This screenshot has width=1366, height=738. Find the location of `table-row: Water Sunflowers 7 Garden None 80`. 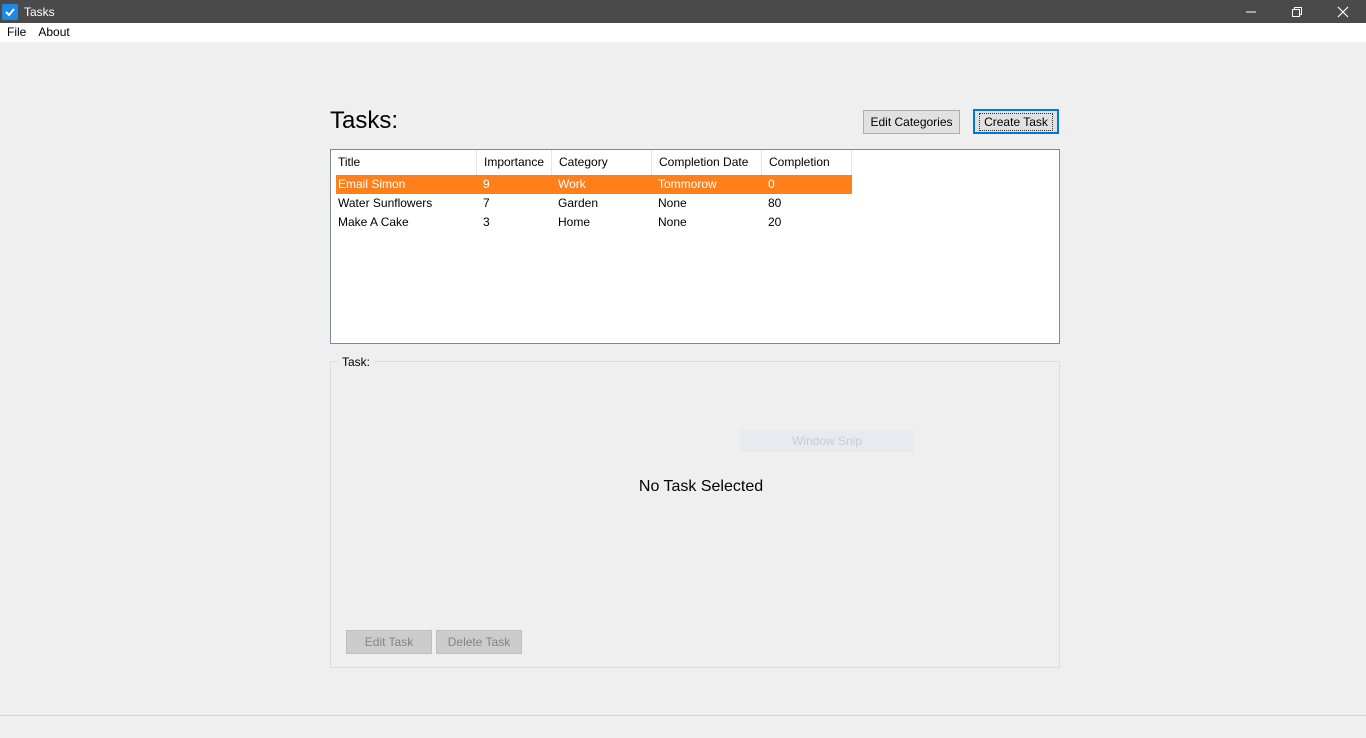

table-row: Water Sunflowers 7 Garden None 80 is located at coordinates (594, 203).